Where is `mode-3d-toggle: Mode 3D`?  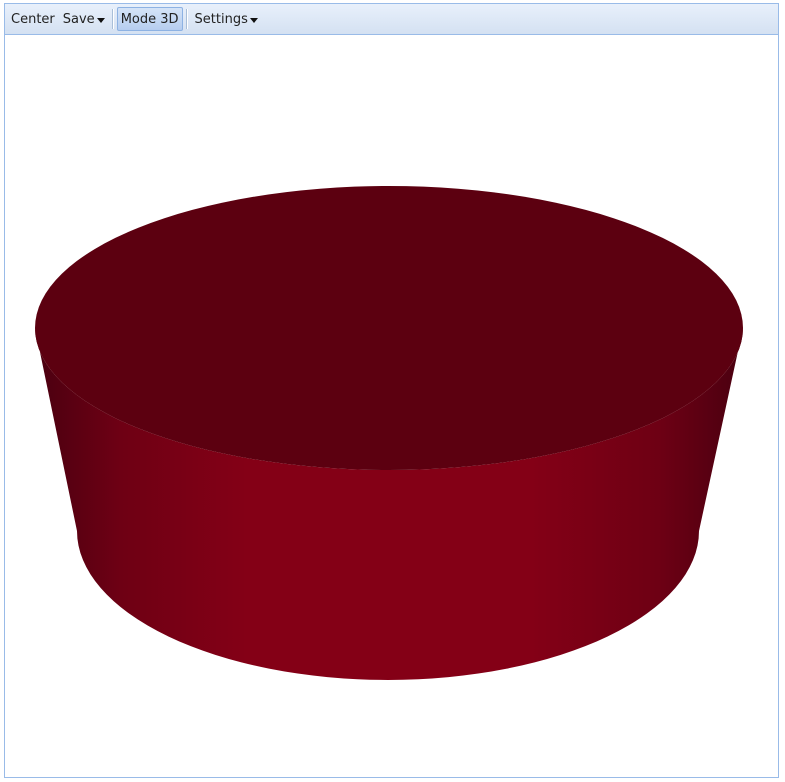
mode-3d-toggle: Mode 3D is located at coordinates (149, 19).